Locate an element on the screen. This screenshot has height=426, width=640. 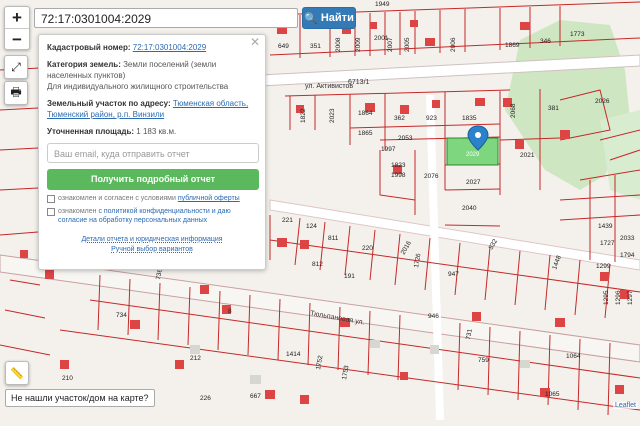
parcel-label: 2053 is located at coordinates (405, 138).